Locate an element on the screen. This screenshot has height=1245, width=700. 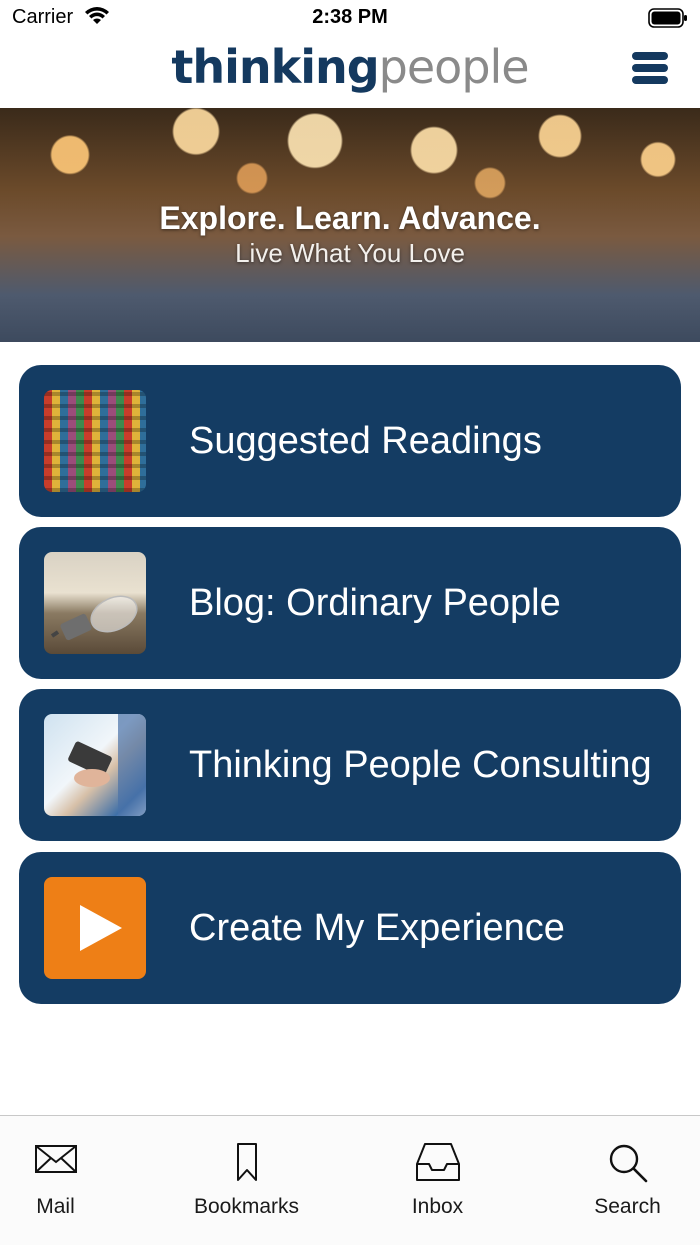
tab-search: Search is located at coordinates (620, 1180).